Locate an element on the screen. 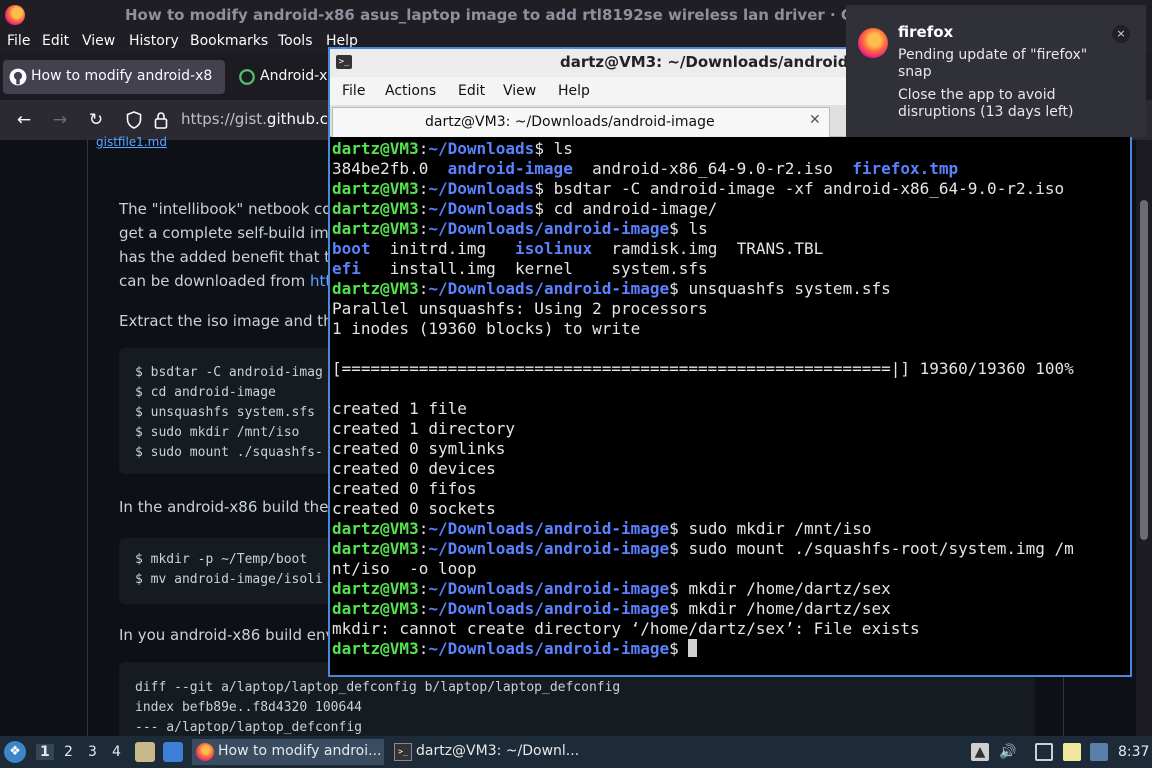  terminal-text: nt/iso -o loop is located at coordinates (404, 568).